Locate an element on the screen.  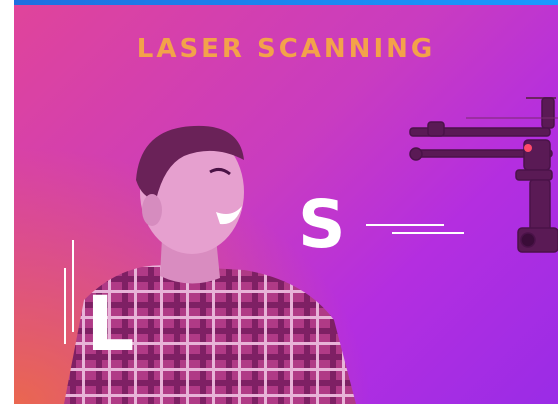
banner-headline: LASER SCANNING is located at coordinates (286, 49).